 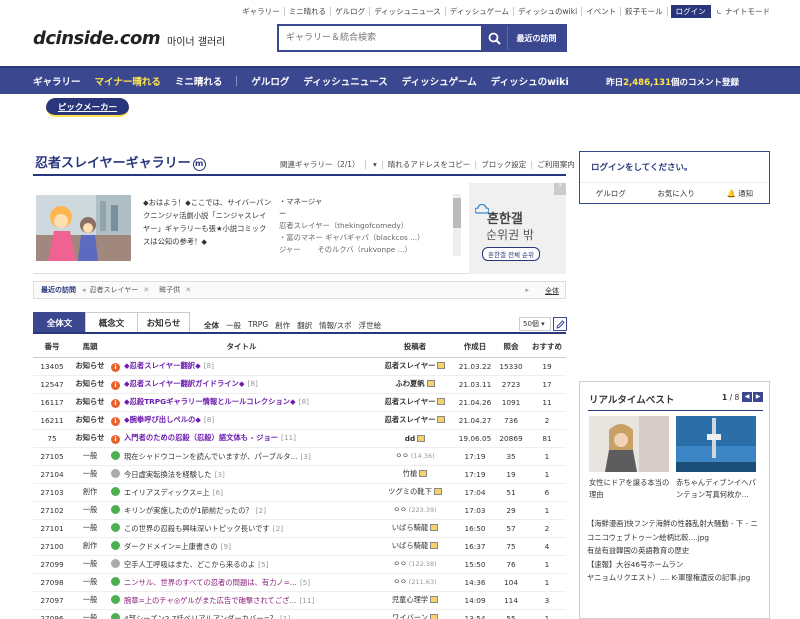 I want to click on best-caption: 女性にドアを譲る本当の理由, so click(x=630, y=489).